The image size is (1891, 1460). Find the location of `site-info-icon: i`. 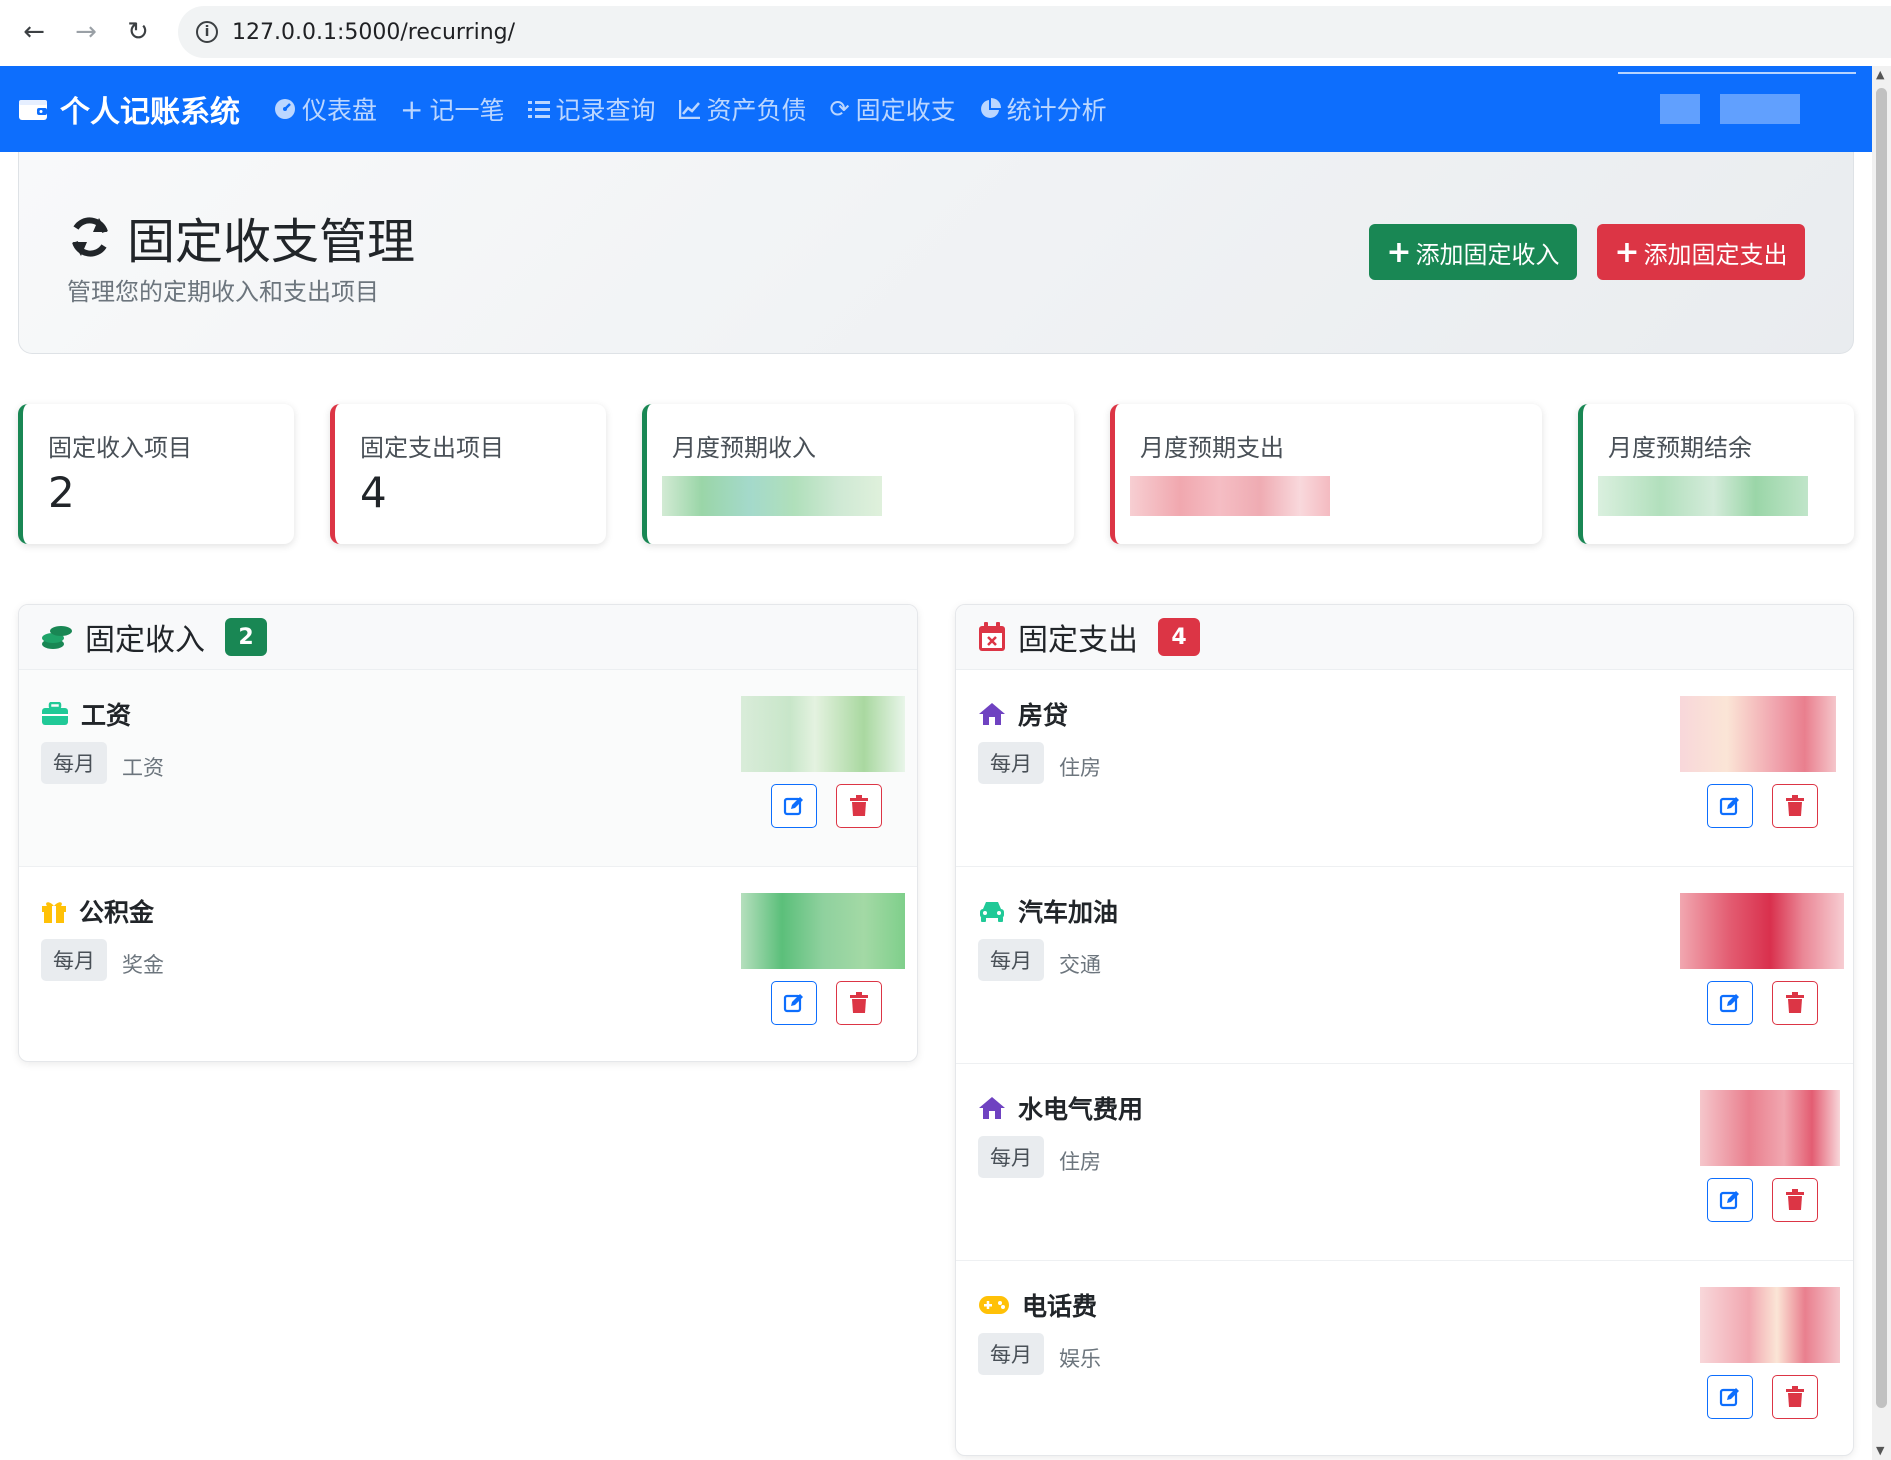

site-info-icon: i is located at coordinates (207, 32).